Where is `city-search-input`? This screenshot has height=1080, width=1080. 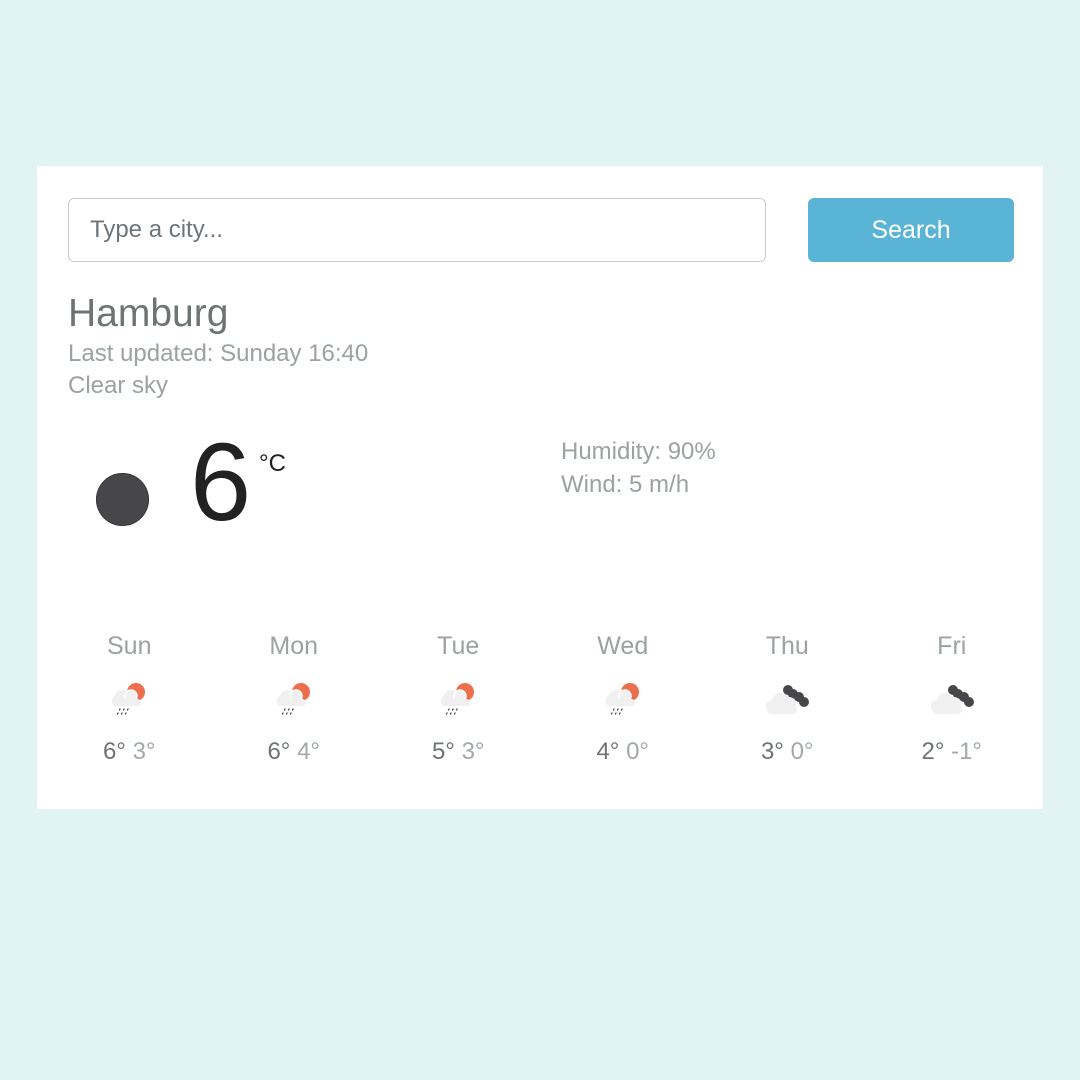
city-search-input is located at coordinates (417, 230).